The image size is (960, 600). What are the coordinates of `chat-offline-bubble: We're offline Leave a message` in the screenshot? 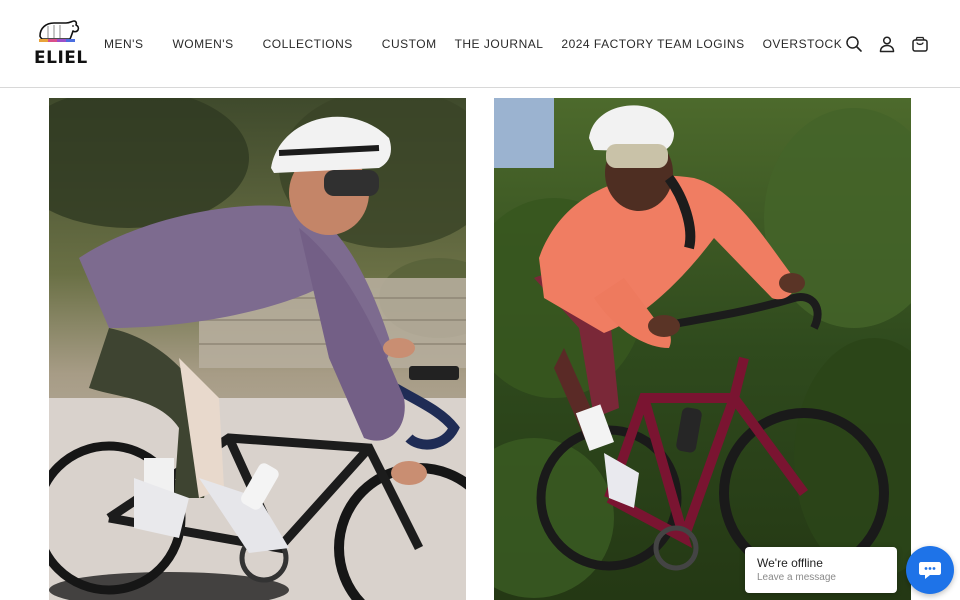 It's located at (821, 570).